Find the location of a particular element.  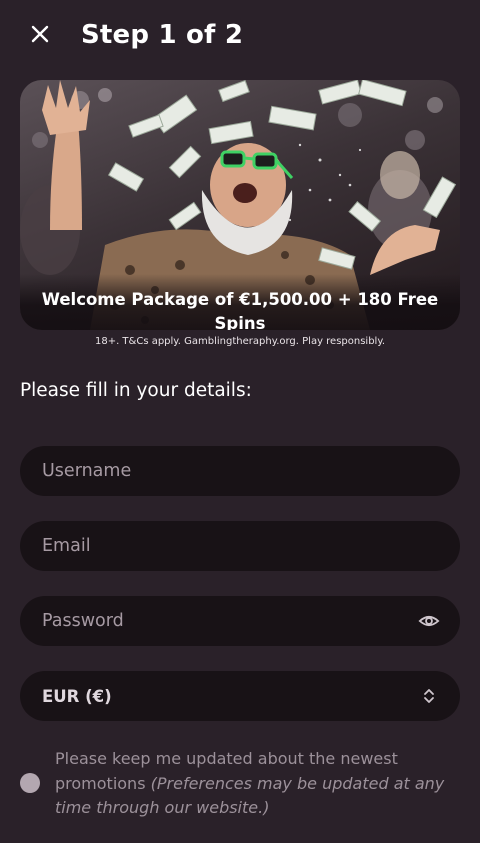

username-input: Username is located at coordinates (240, 471).